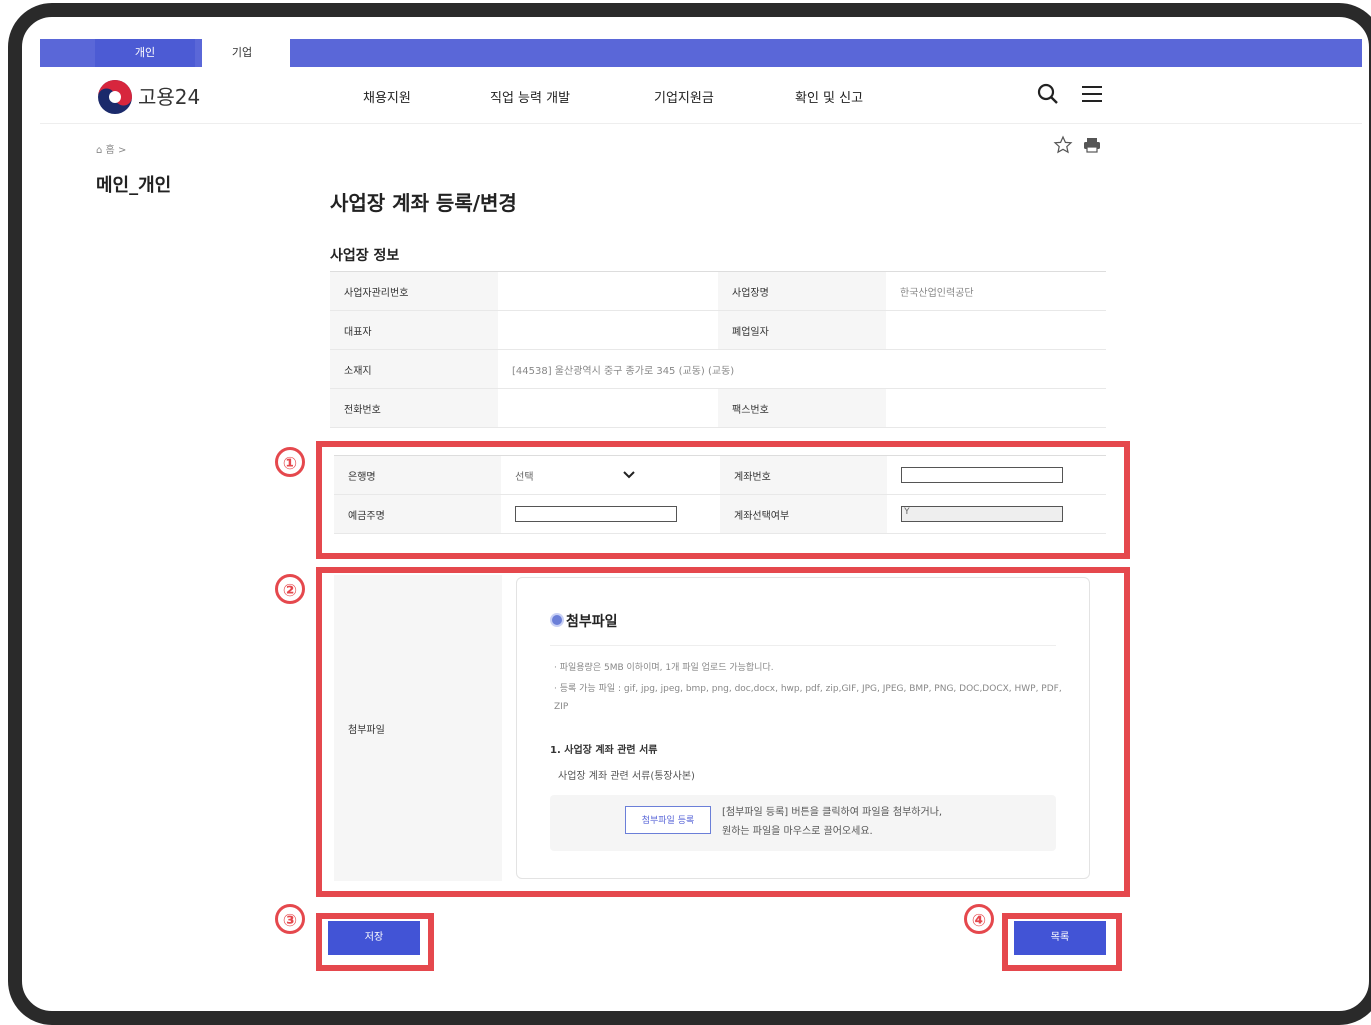 The width and height of the screenshot is (1371, 1025). What do you see at coordinates (629, 475) in the screenshot?
I see `chevron-down-icon` at bounding box center [629, 475].